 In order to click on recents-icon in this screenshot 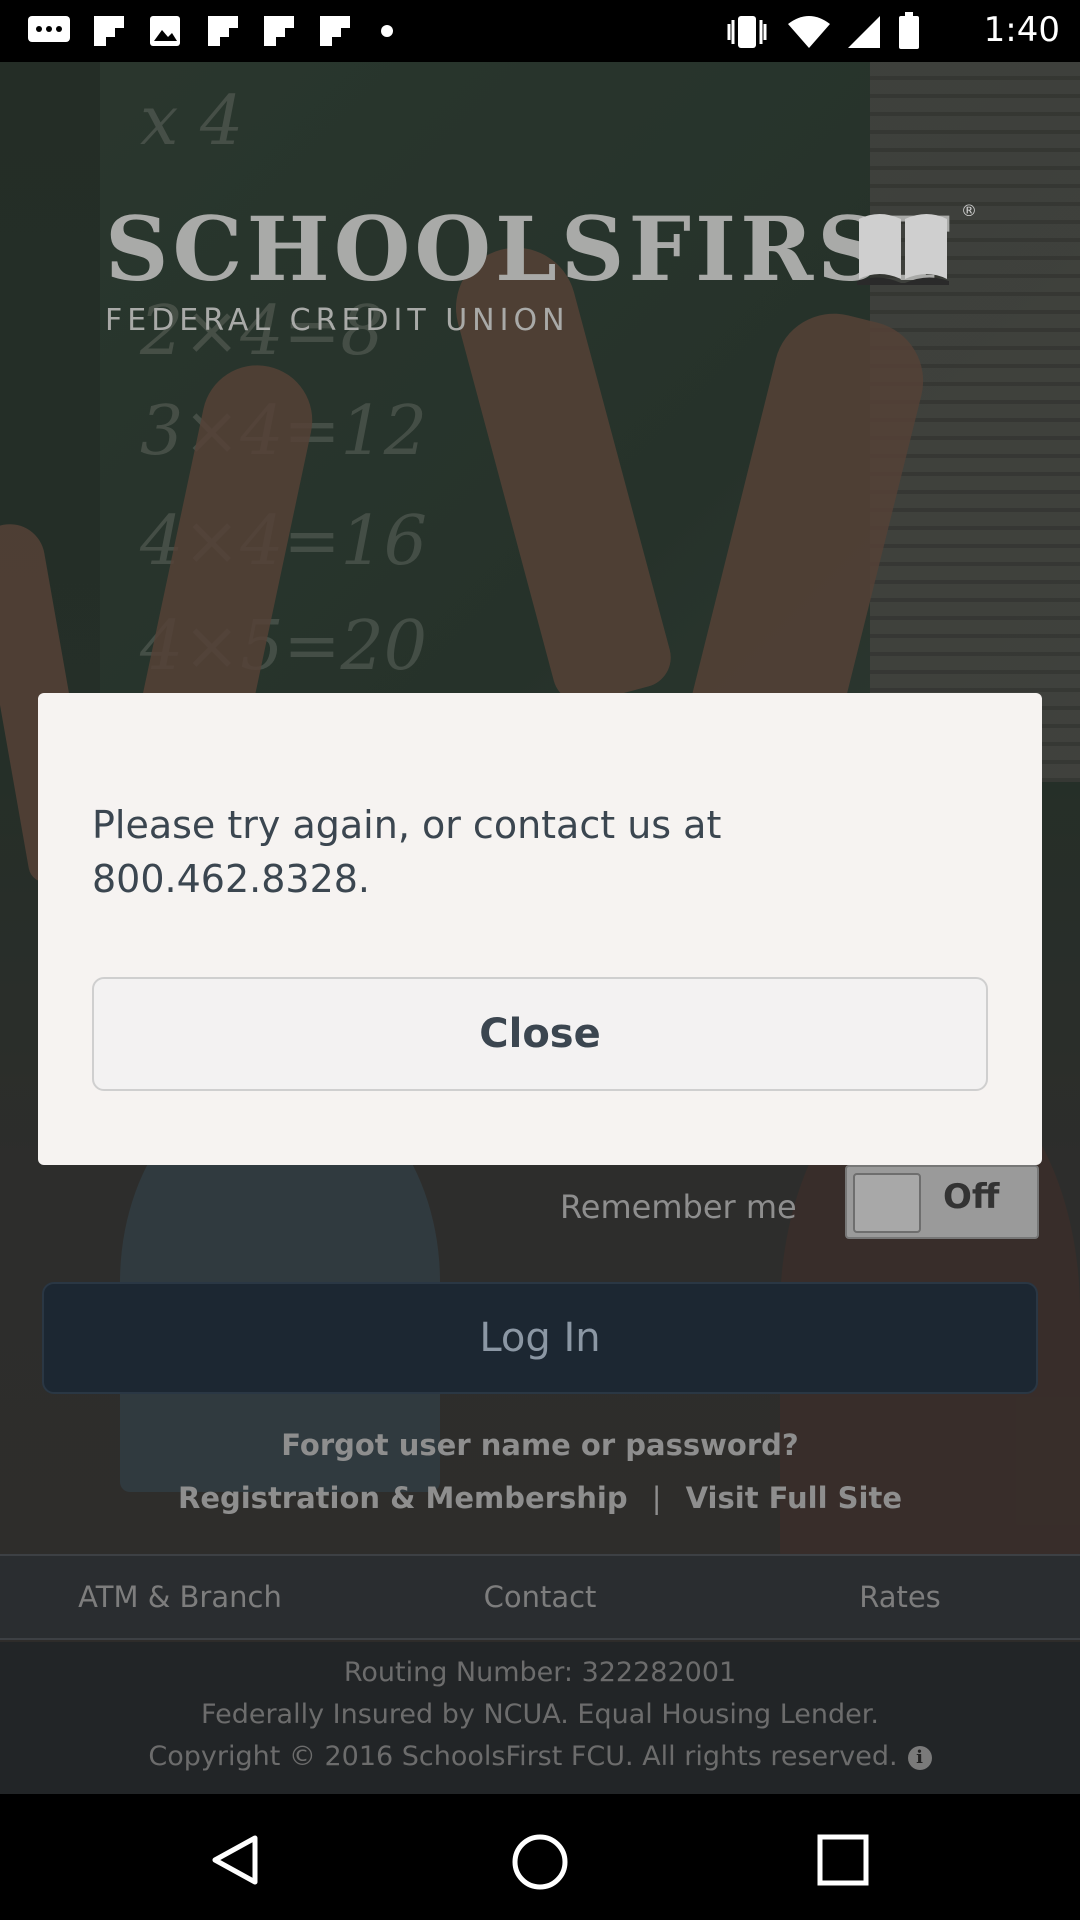, I will do `click(843, 1860)`.